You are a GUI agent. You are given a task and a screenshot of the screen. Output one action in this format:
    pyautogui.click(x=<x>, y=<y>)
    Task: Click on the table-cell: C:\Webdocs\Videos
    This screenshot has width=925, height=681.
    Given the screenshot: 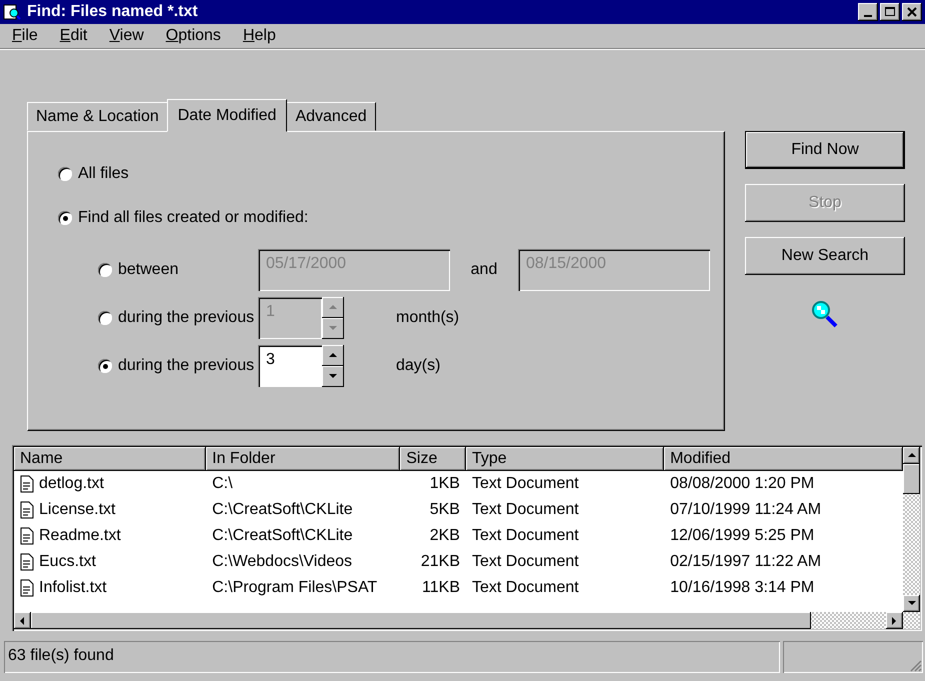 What is the action you would take?
    pyautogui.click(x=282, y=562)
    